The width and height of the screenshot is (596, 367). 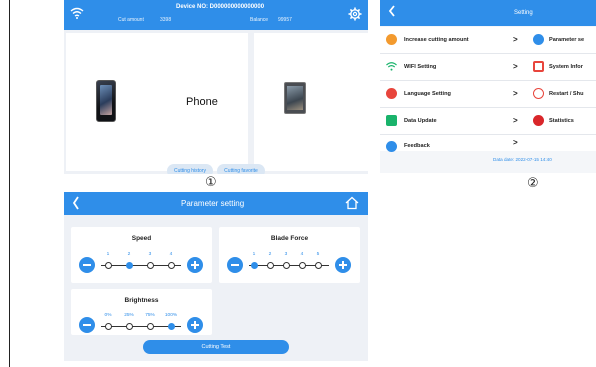 What do you see at coordinates (202, 102) in the screenshot?
I see `phone-category-label: Phone` at bounding box center [202, 102].